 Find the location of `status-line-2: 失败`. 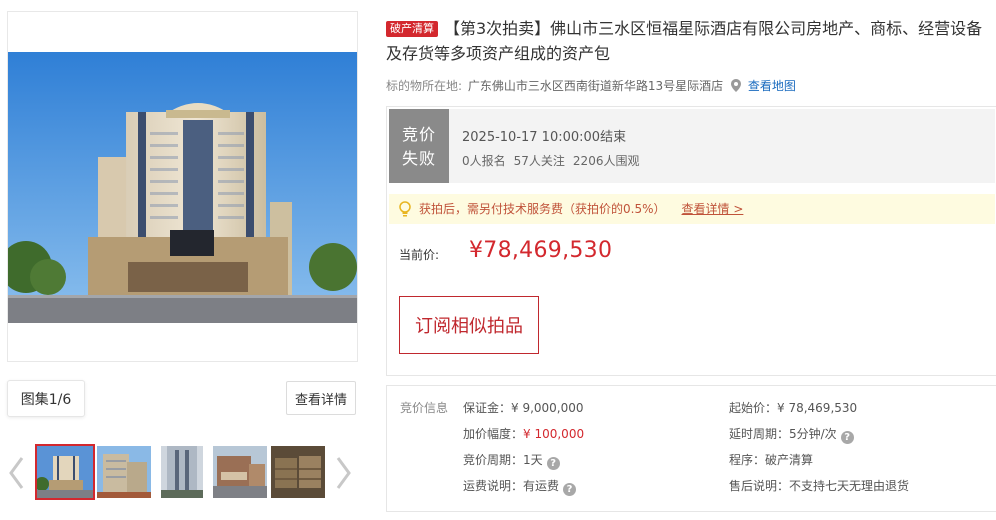

status-line-2: 失败 is located at coordinates (418, 158).